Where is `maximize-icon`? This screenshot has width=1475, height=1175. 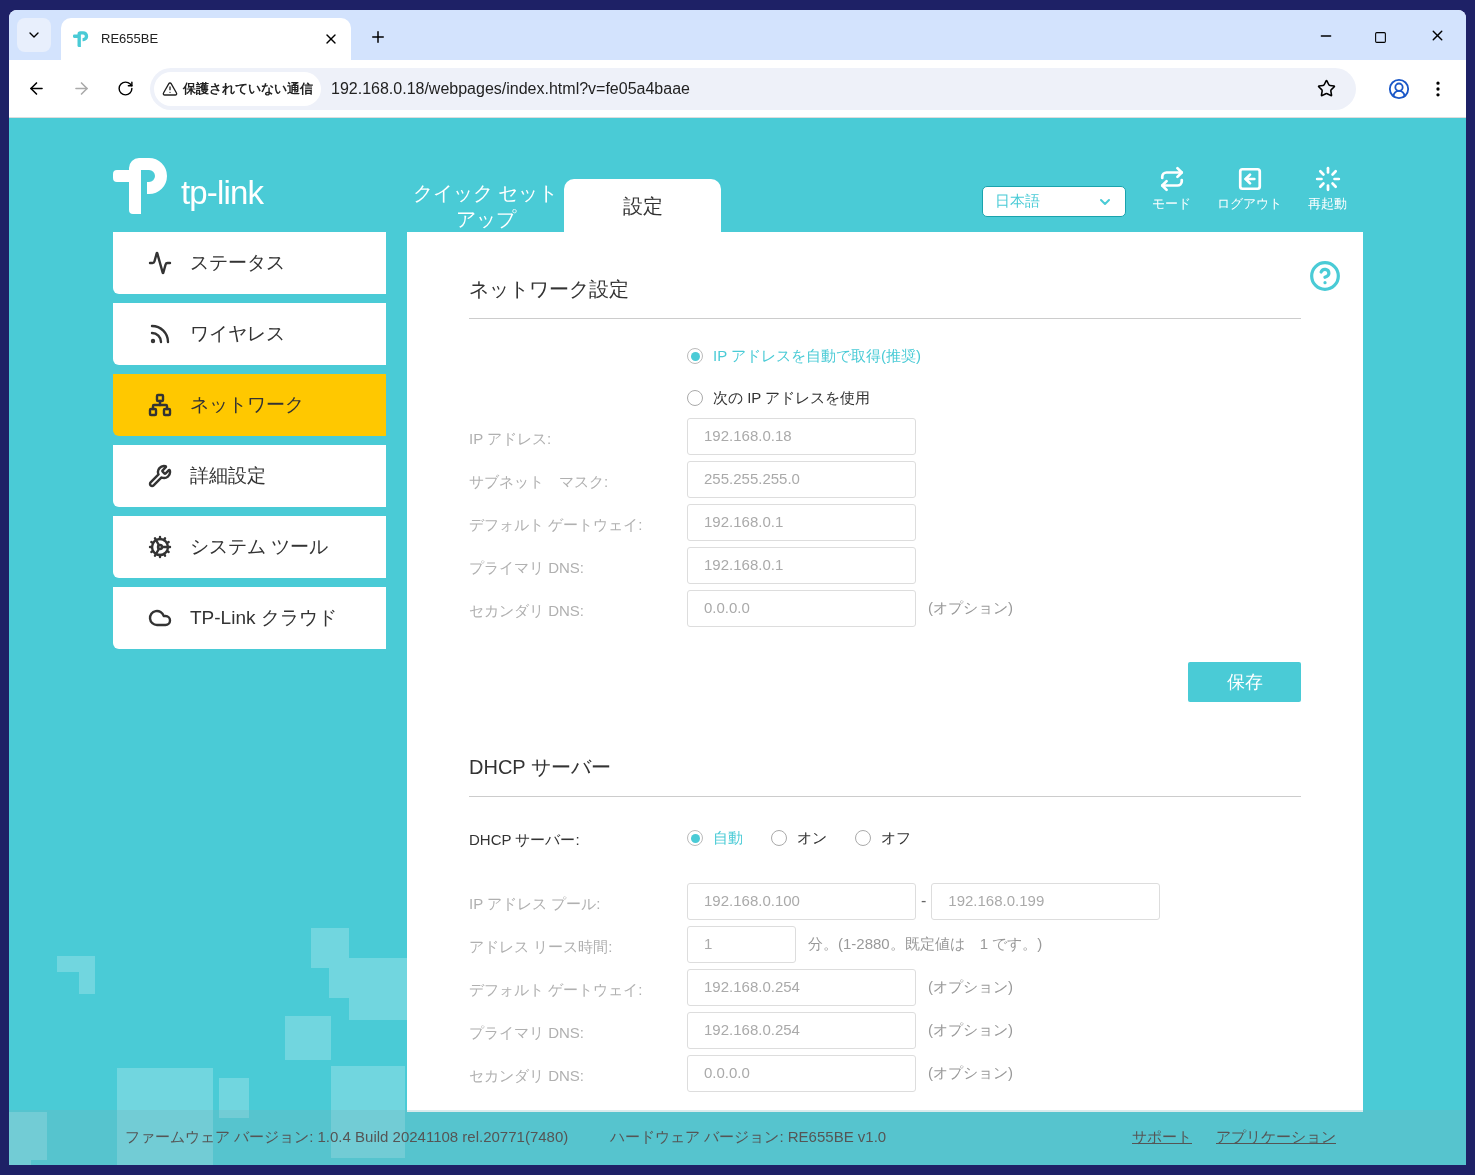 maximize-icon is located at coordinates (1380, 37).